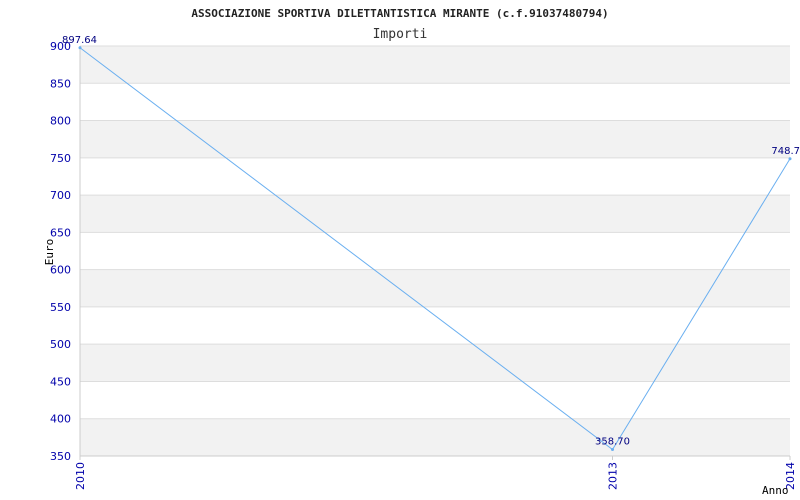  What do you see at coordinates (60, 158) in the screenshot?
I see `y-tick-label: 750` at bounding box center [60, 158].